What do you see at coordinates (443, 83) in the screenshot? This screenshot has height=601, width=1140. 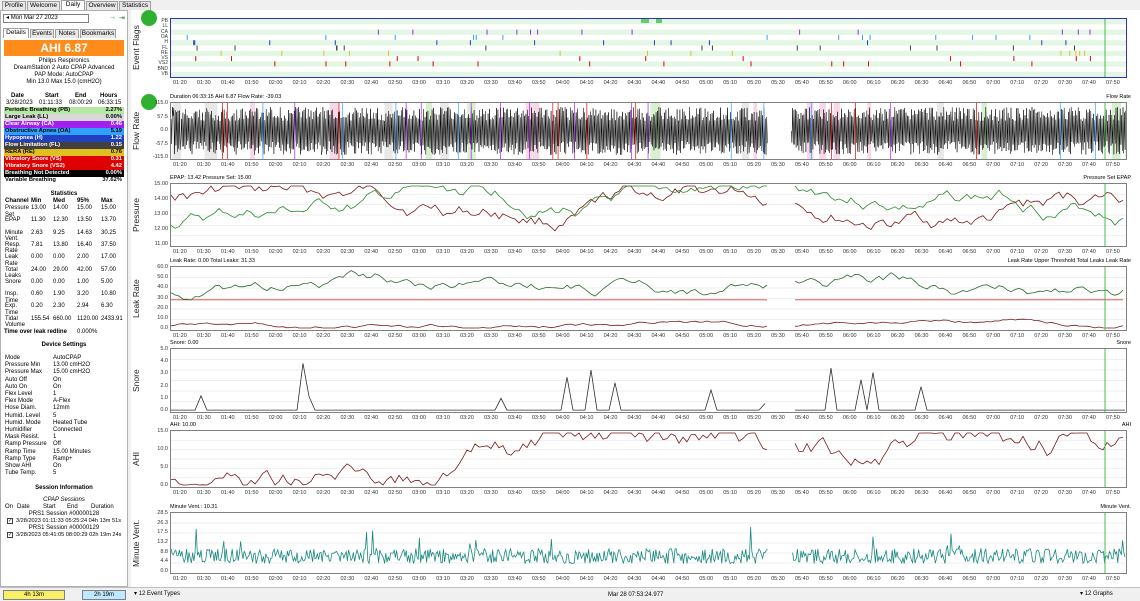 I see `time-tick-label: 03:10` at bounding box center [443, 83].